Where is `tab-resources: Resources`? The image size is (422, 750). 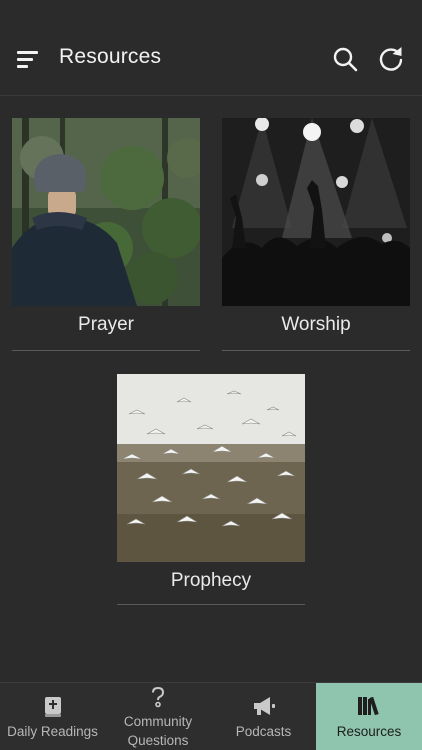
tab-resources: Resources is located at coordinates (369, 716).